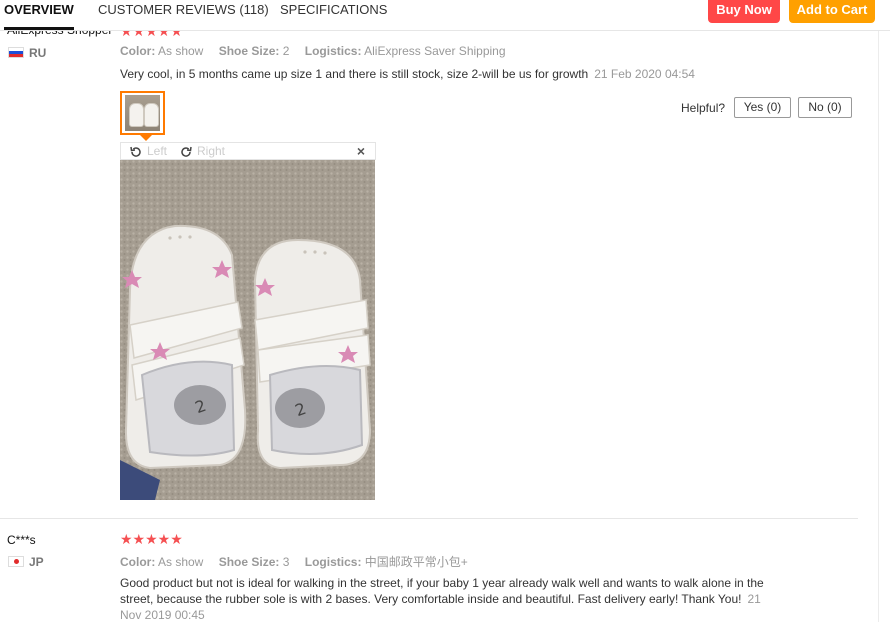 This screenshot has height=623, width=890. Describe the element at coordinates (248, 151) in the screenshot. I see `image-viewer-toolbar: Left Right ×` at that location.